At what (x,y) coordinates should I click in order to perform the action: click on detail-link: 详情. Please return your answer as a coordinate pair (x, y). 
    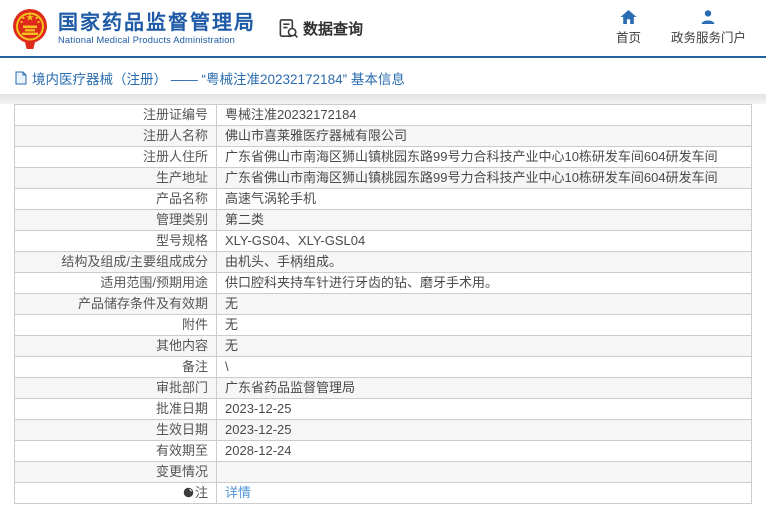
    Looking at the image, I should click on (238, 492).